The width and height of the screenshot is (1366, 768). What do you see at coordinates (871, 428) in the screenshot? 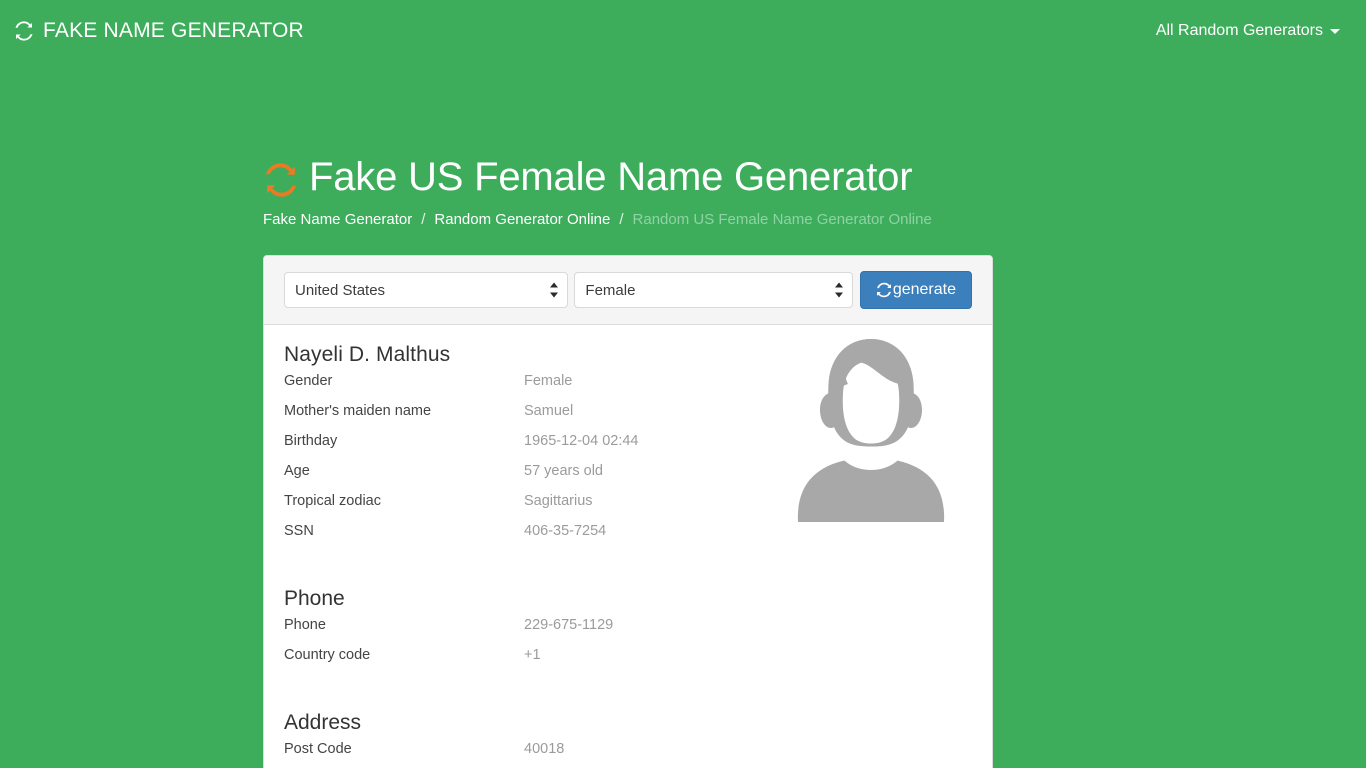
I see `female-avatar-placeholder-icon` at bounding box center [871, 428].